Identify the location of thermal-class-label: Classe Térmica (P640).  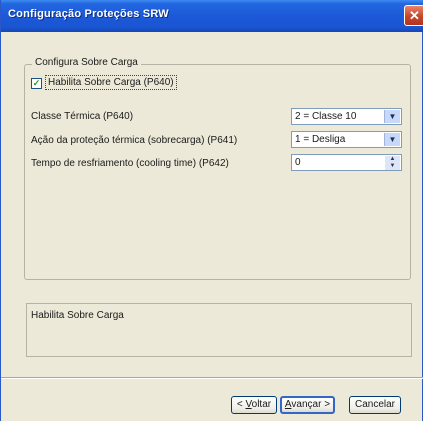
(82, 116).